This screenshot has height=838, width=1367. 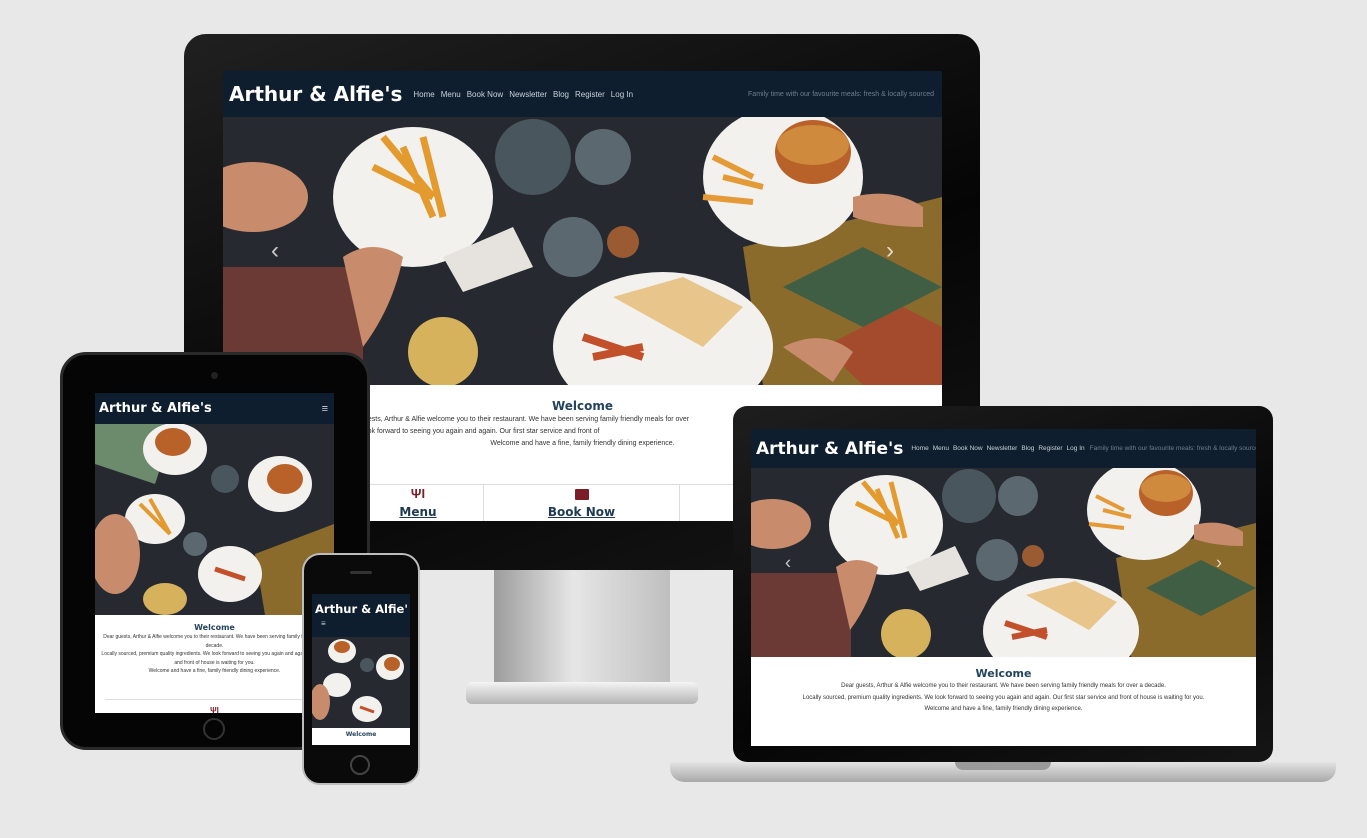 What do you see at coordinates (418, 493) in the screenshot?
I see `utensils-icon: ΨΙ` at bounding box center [418, 493].